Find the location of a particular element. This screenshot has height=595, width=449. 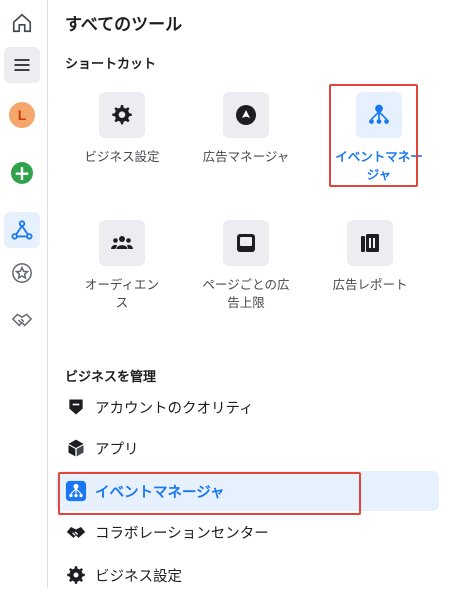

page-limit-icon is located at coordinates (246, 243).